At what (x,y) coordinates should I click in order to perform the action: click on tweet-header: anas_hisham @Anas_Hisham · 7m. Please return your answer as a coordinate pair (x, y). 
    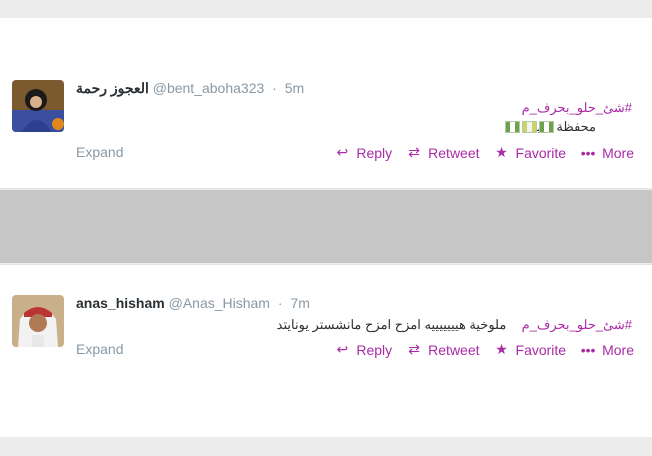
    Looking at the image, I should click on (193, 303).